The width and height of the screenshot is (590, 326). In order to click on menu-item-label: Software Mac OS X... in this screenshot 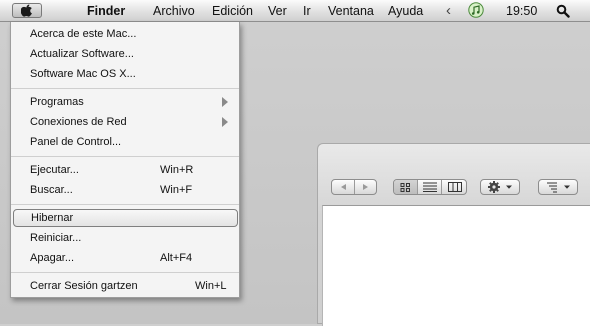, I will do `click(83, 74)`.